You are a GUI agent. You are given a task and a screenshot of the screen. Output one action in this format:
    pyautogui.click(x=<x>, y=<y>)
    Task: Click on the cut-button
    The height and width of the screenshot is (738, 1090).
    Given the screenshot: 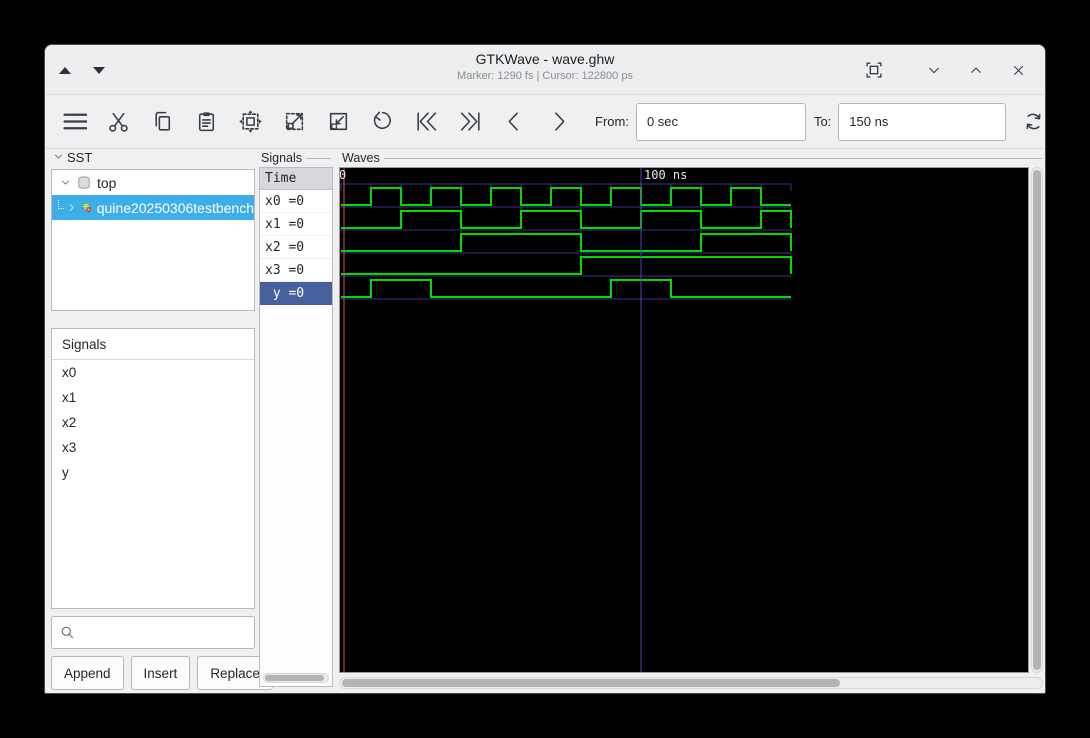 What is the action you would take?
    pyautogui.click(x=118, y=122)
    